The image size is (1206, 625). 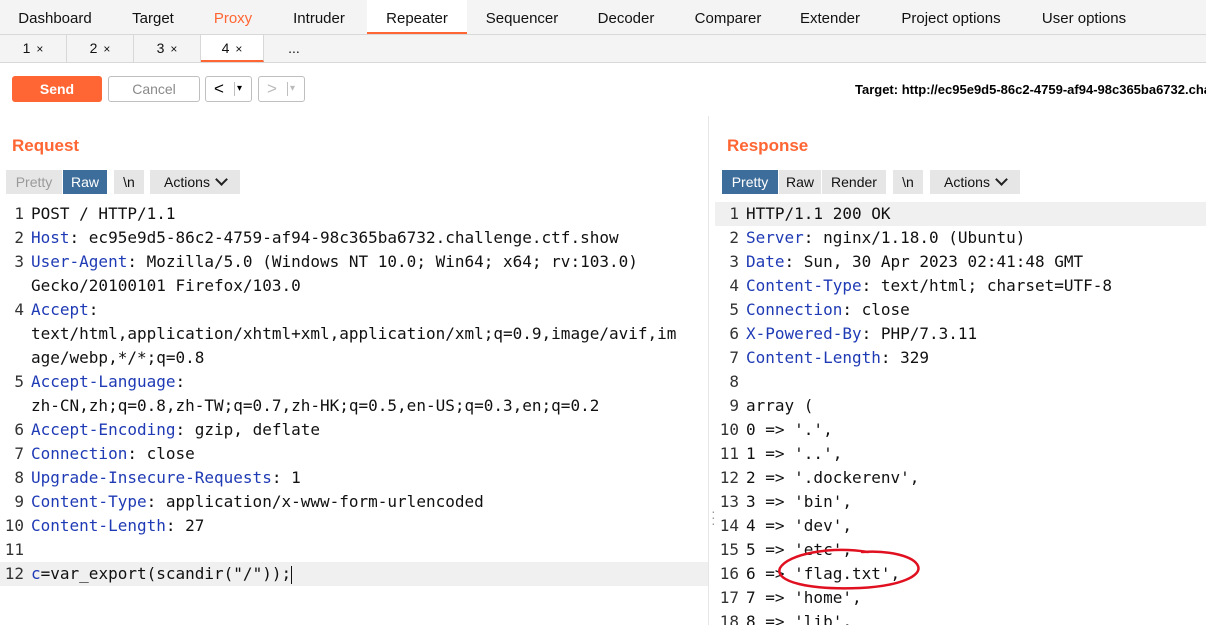 I want to click on tab-comparer: Comparer, so click(x=728, y=17).